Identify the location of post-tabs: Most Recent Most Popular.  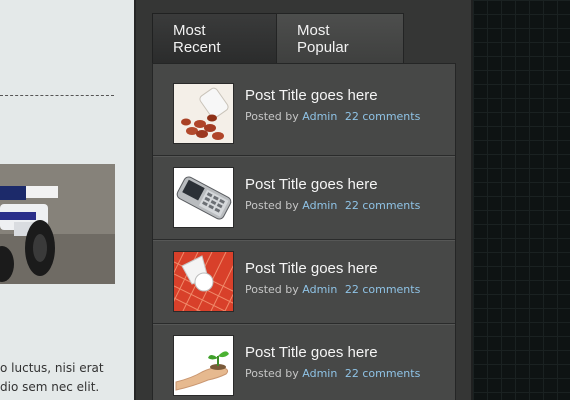
(278, 38).